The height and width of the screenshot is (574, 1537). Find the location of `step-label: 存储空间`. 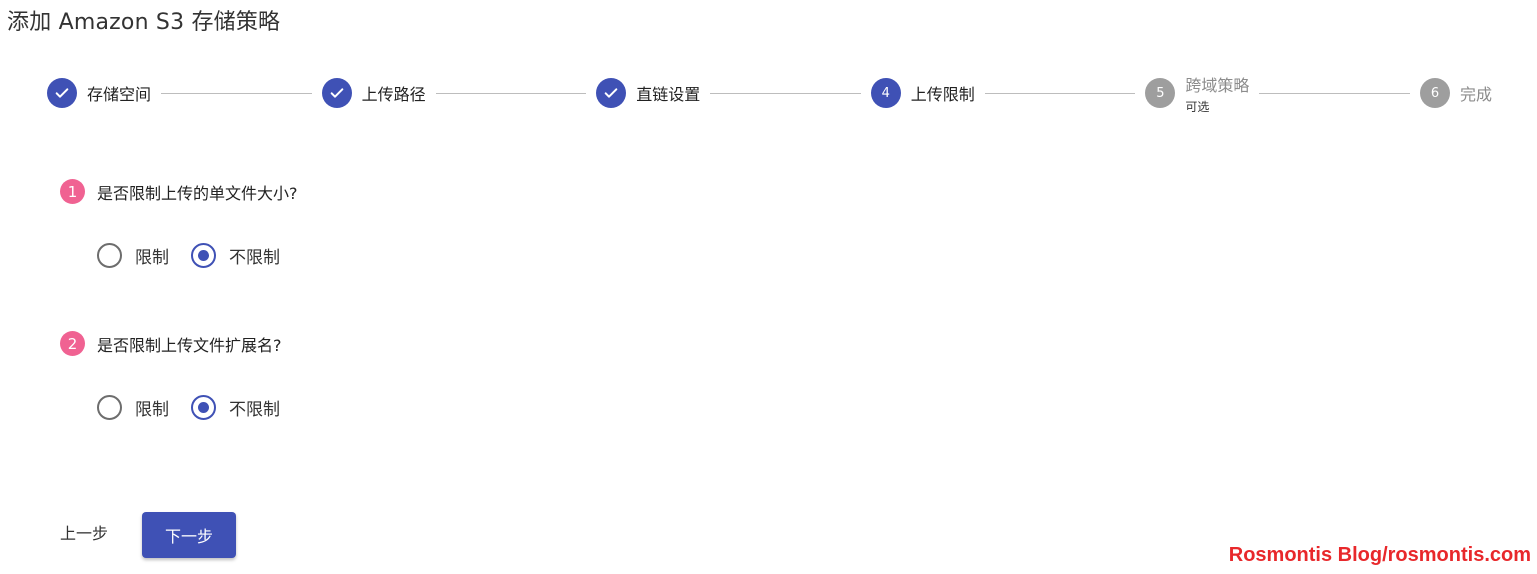

step-label: 存储空间 is located at coordinates (119, 94).